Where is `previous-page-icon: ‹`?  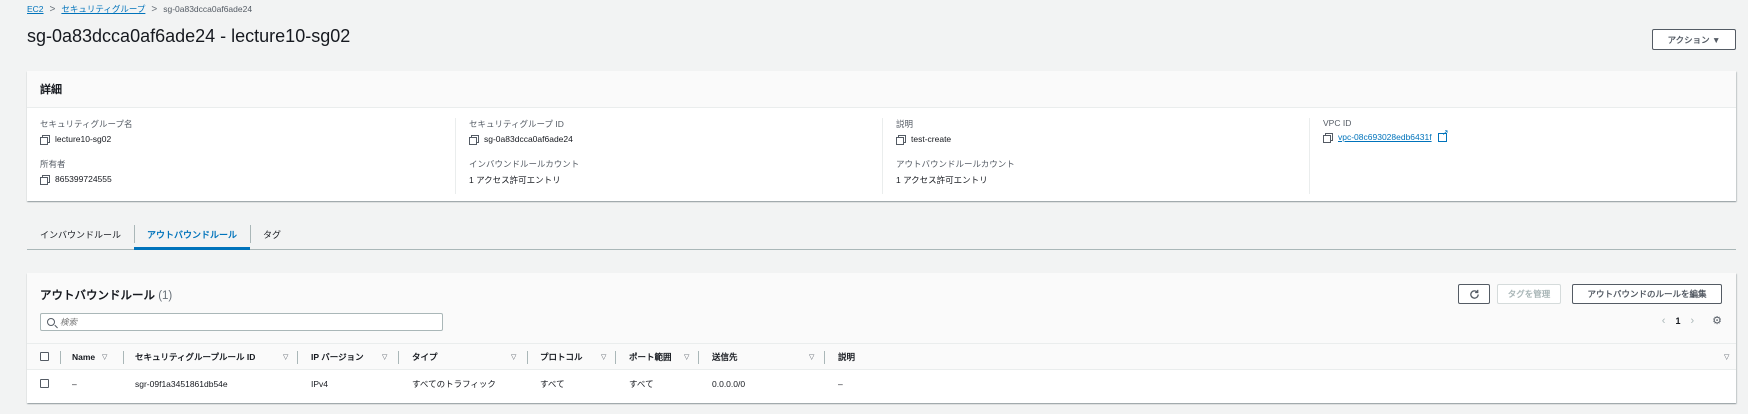 previous-page-icon: ‹ is located at coordinates (1664, 321).